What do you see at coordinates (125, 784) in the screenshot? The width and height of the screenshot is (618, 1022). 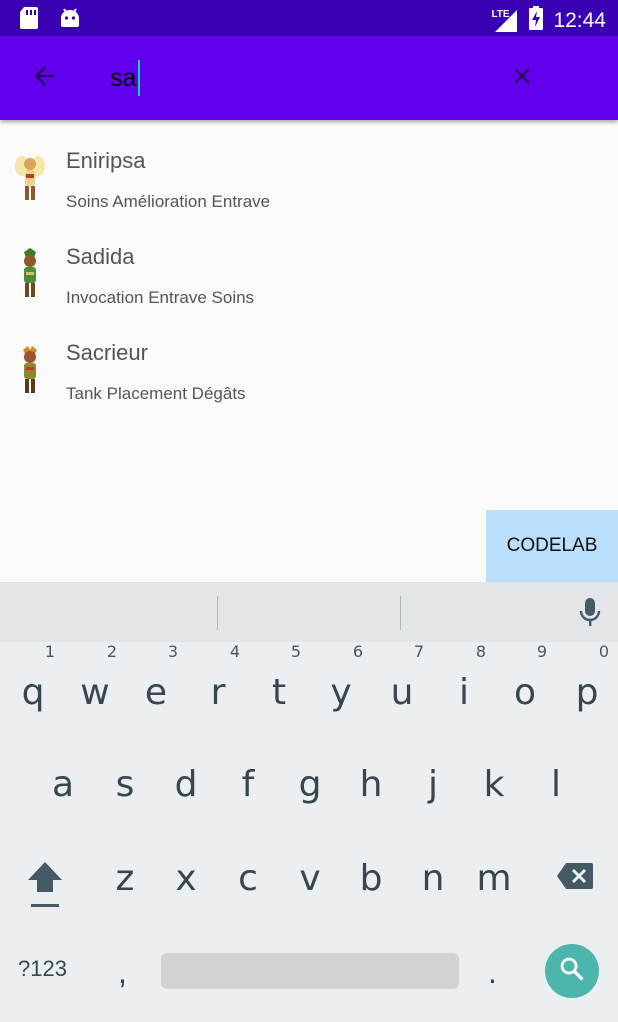 I see `key-s: s` at bounding box center [125, 784].